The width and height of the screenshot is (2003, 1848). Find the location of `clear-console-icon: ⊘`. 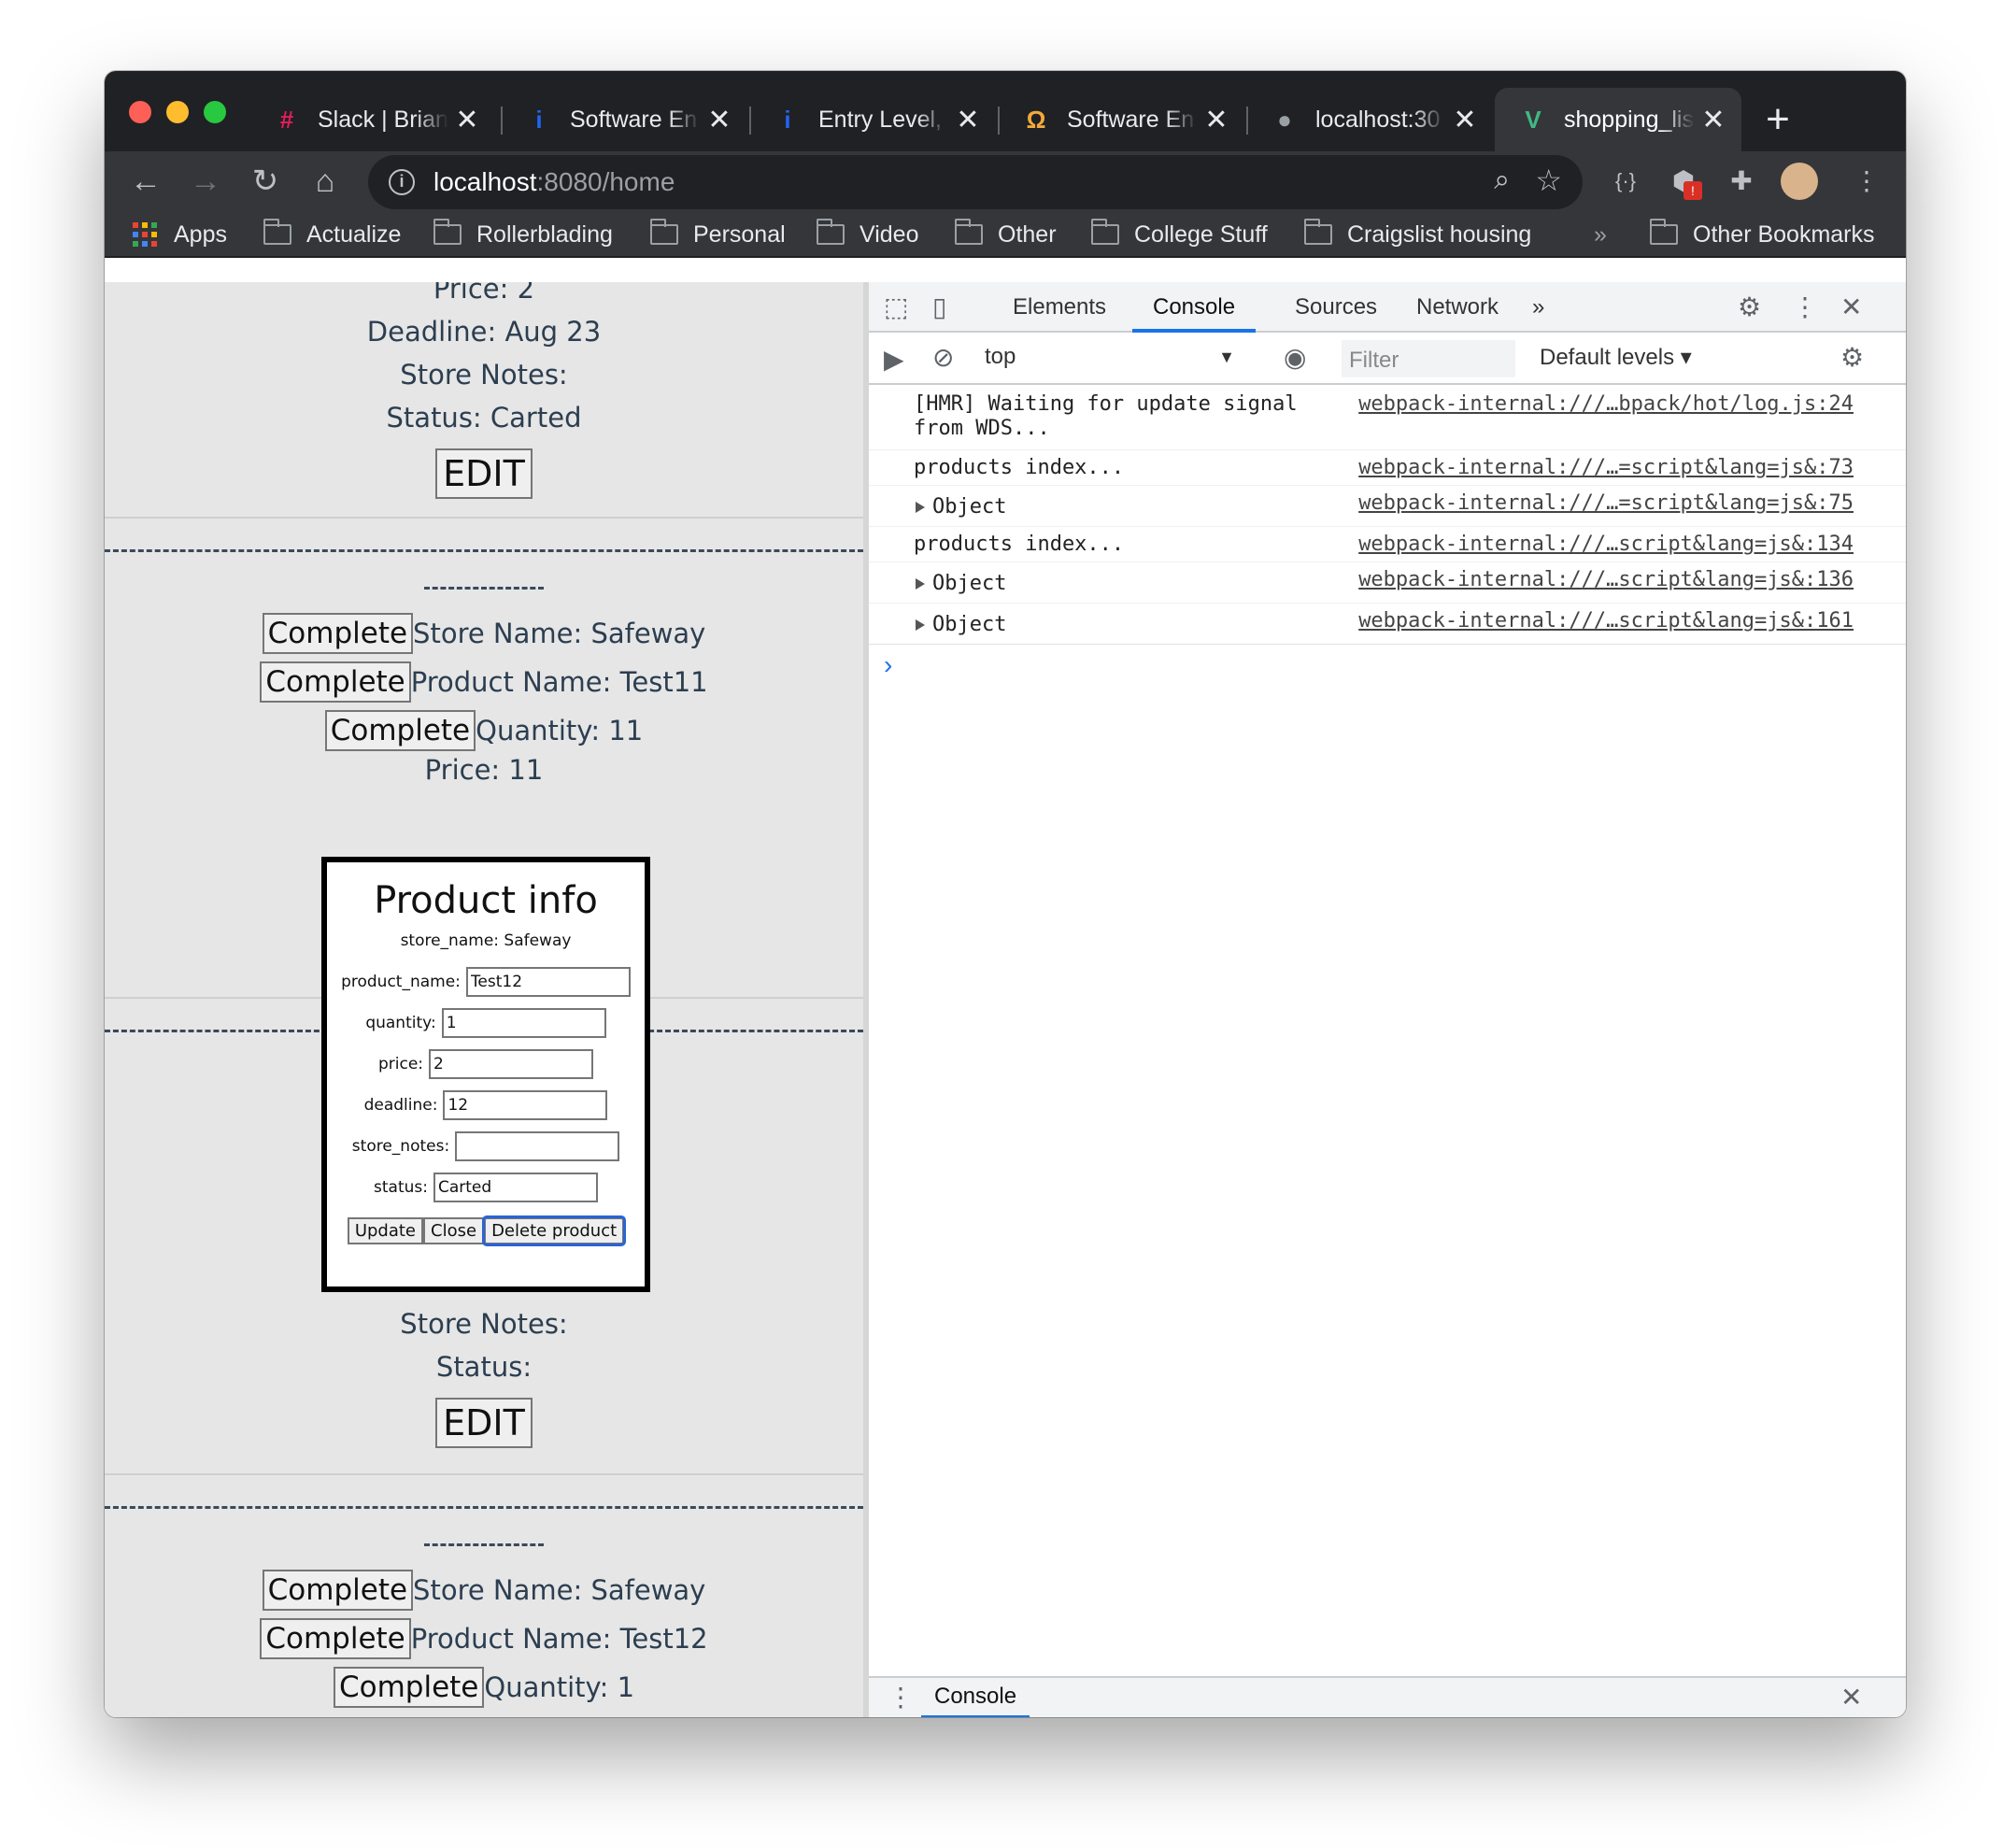

clear-console-icon: ⊘ is located at coordinates (943, 357).